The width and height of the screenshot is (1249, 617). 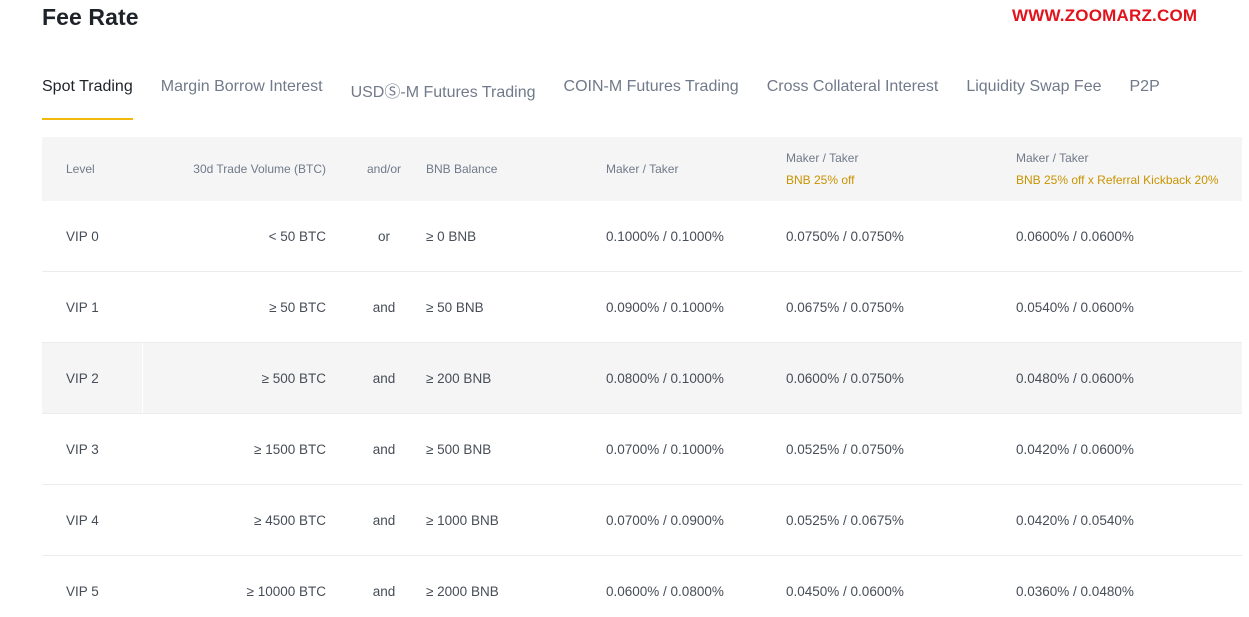 What do you see at coordinates (853, 100) in the screenshot?
I see `tab-cross-collateral-interest: Cross Collateral Interest` at bounding box center [853, 100].